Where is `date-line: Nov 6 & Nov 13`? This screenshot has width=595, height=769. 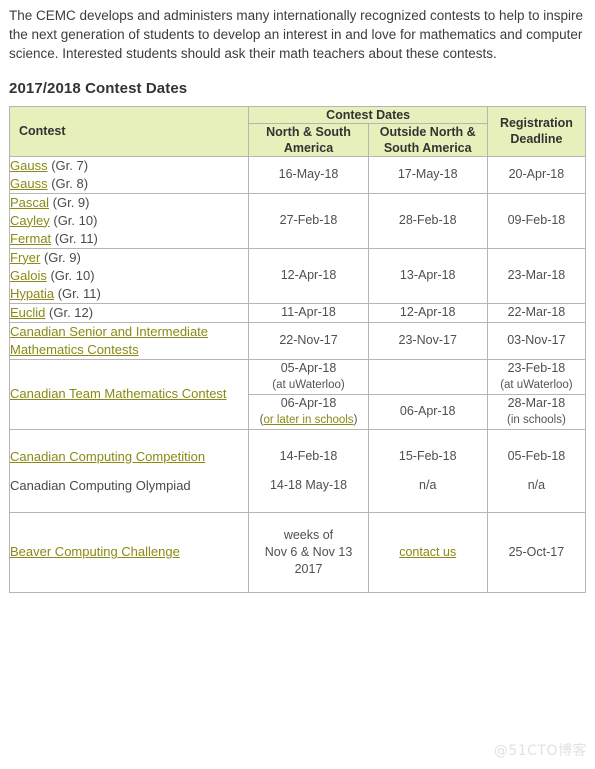 date-line: Nov 6 & Nov 13 is located at coordinates (308, 551).